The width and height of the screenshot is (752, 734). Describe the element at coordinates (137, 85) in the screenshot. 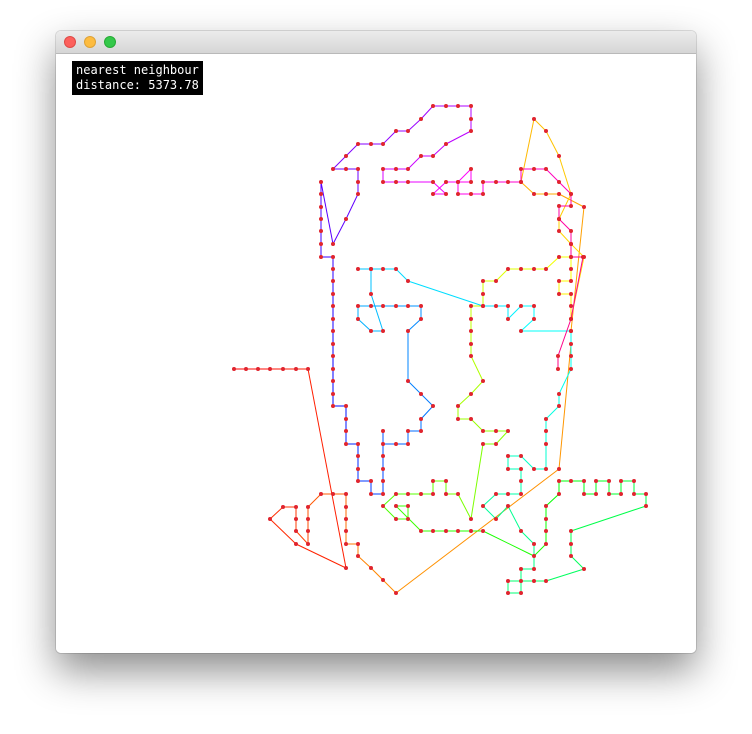

I see `distance-label: distance: 5373.78` at that location.